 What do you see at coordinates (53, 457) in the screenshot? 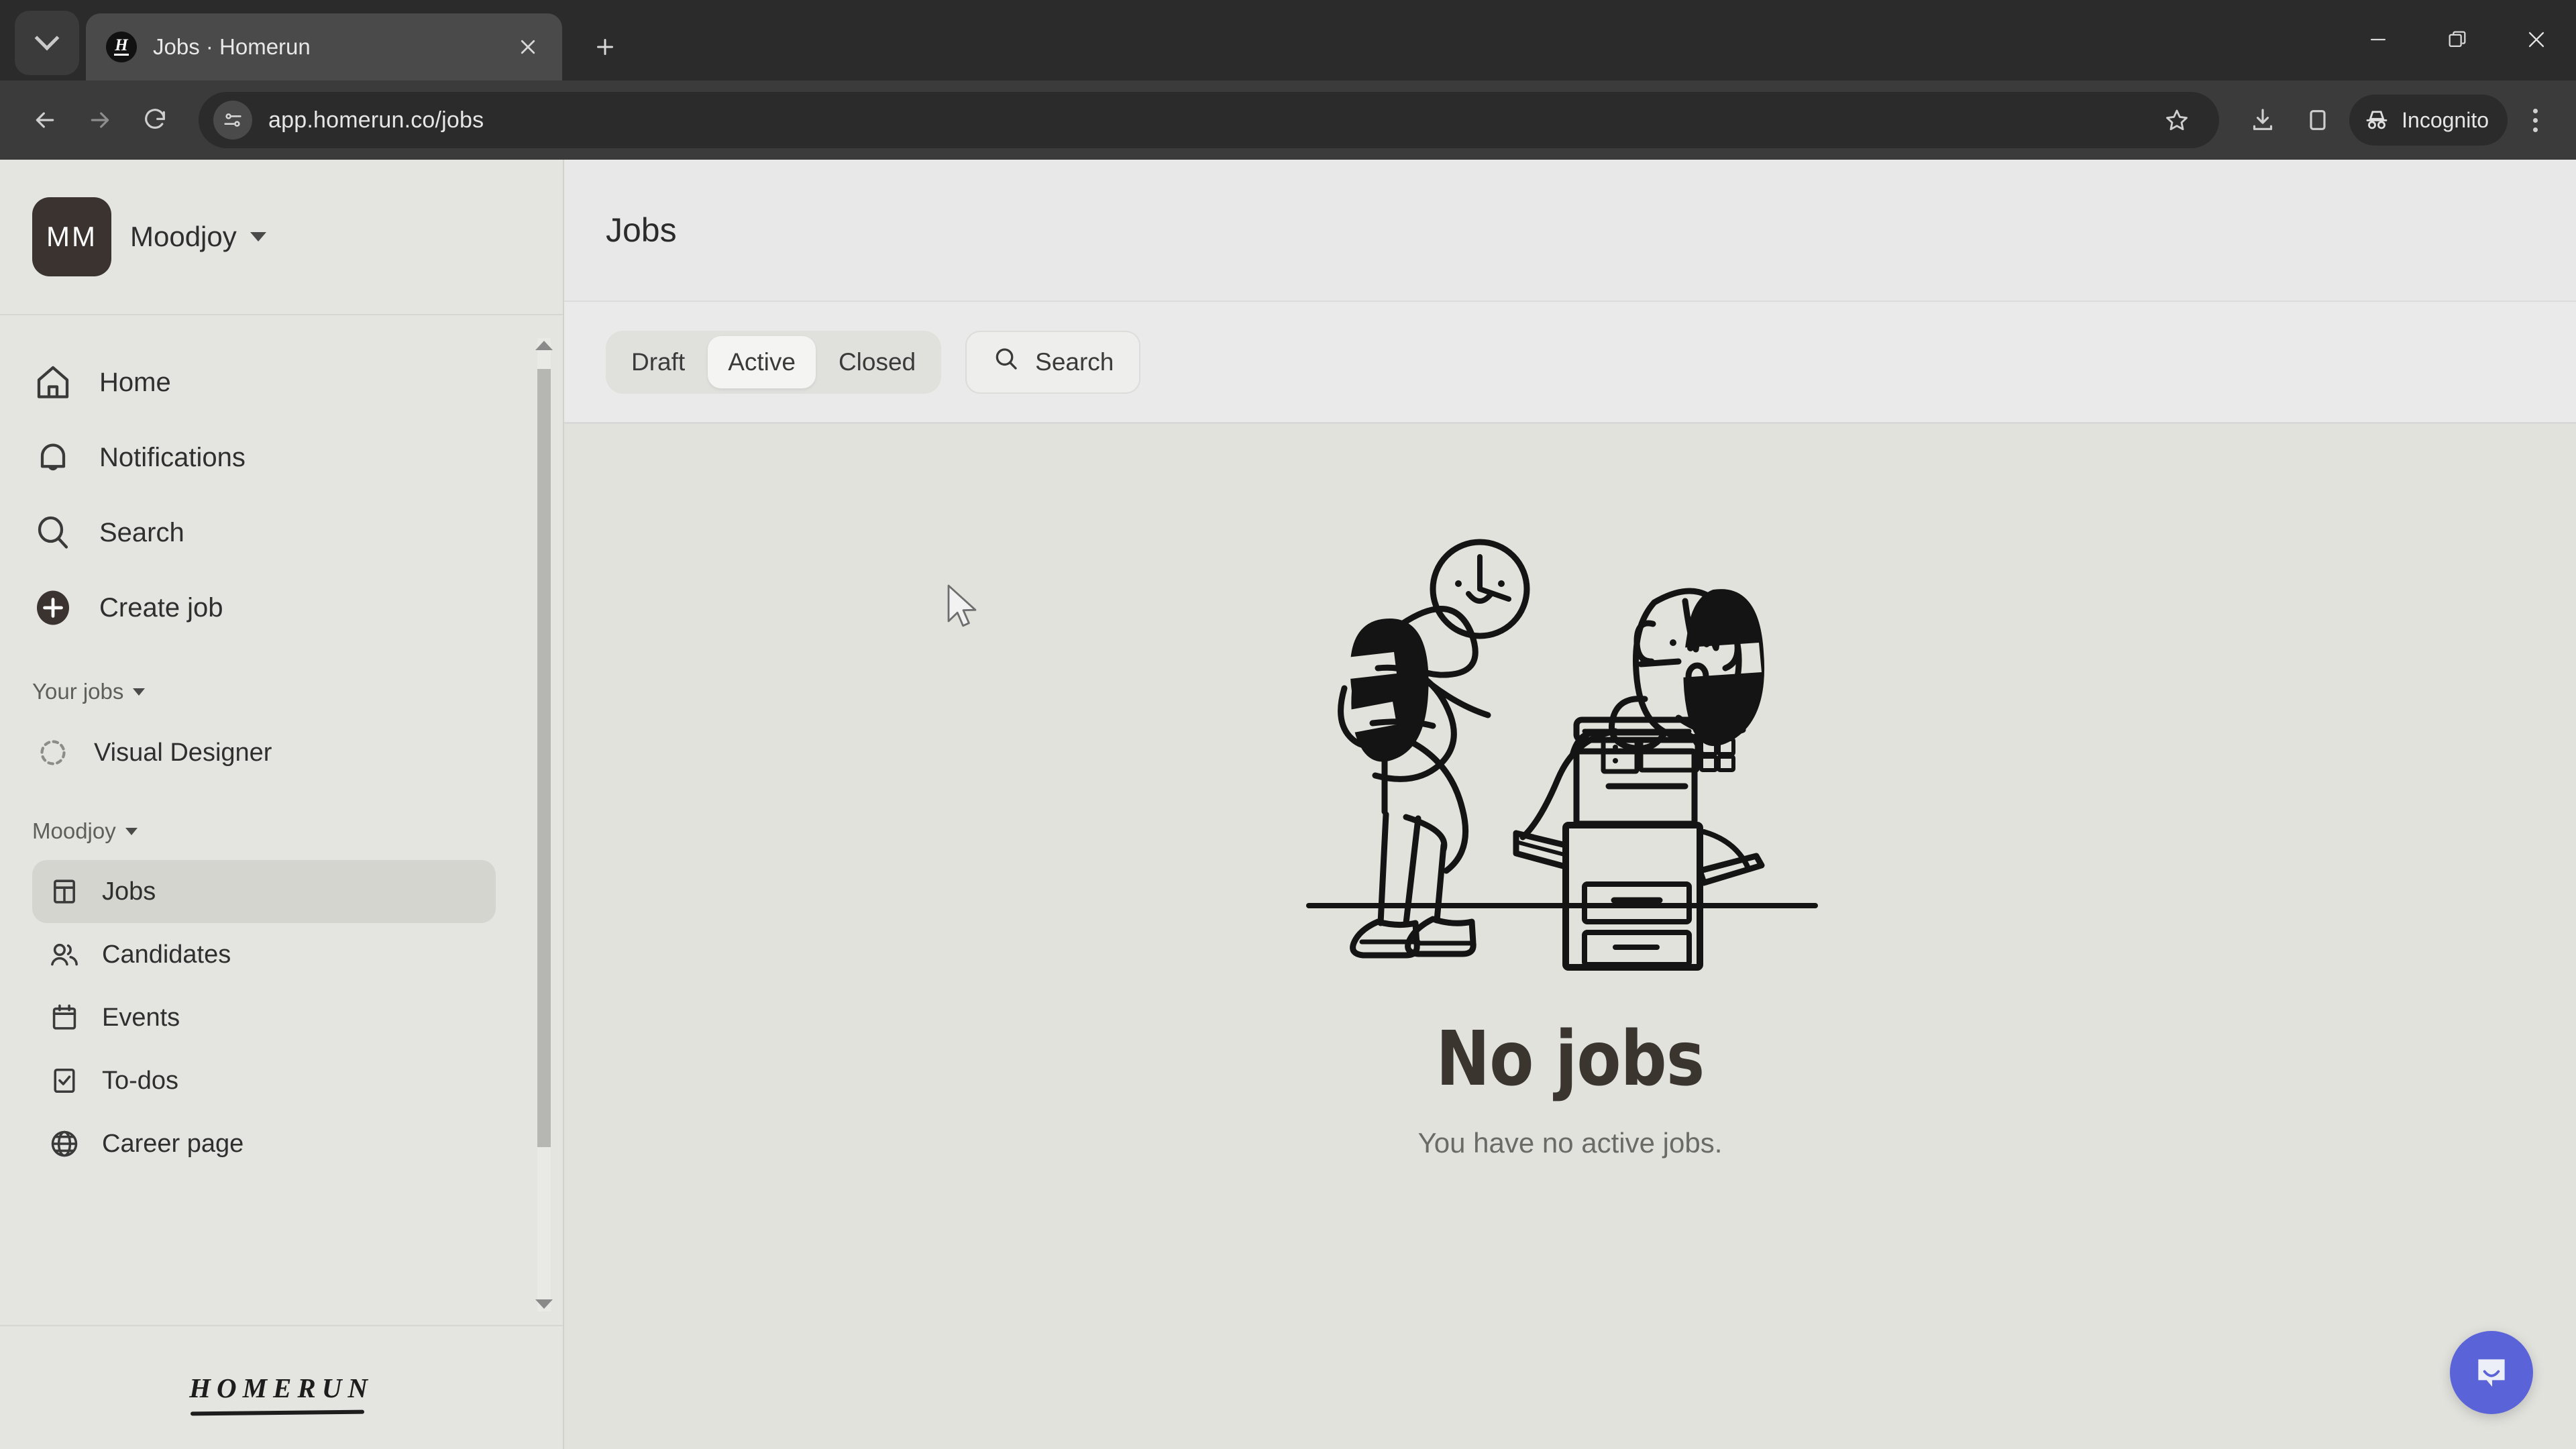
I see `bell-icon` at bounding box center [53, 457].